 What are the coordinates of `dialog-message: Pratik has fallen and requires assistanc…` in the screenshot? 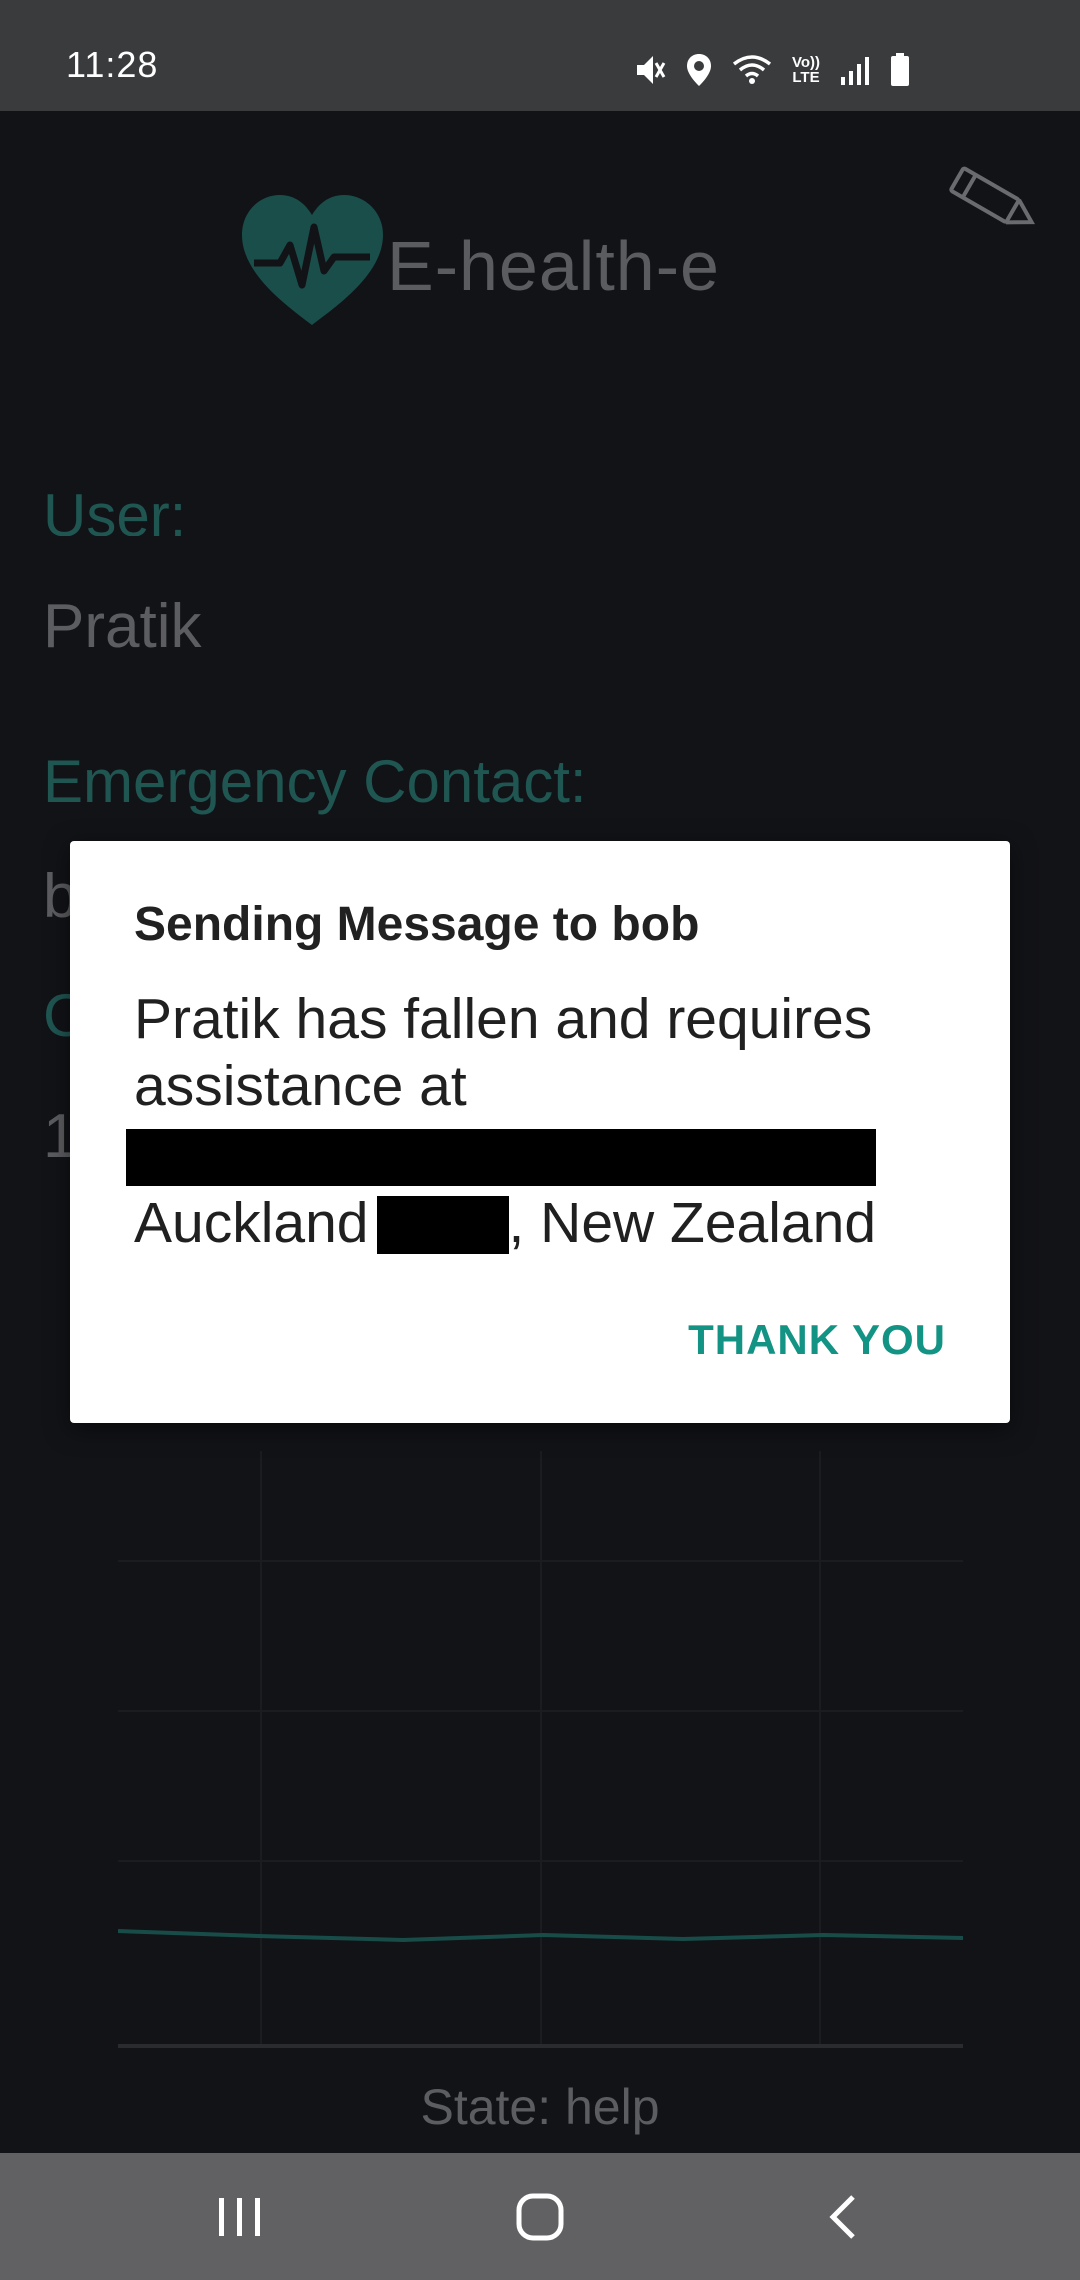 It's located at (503, 1052).